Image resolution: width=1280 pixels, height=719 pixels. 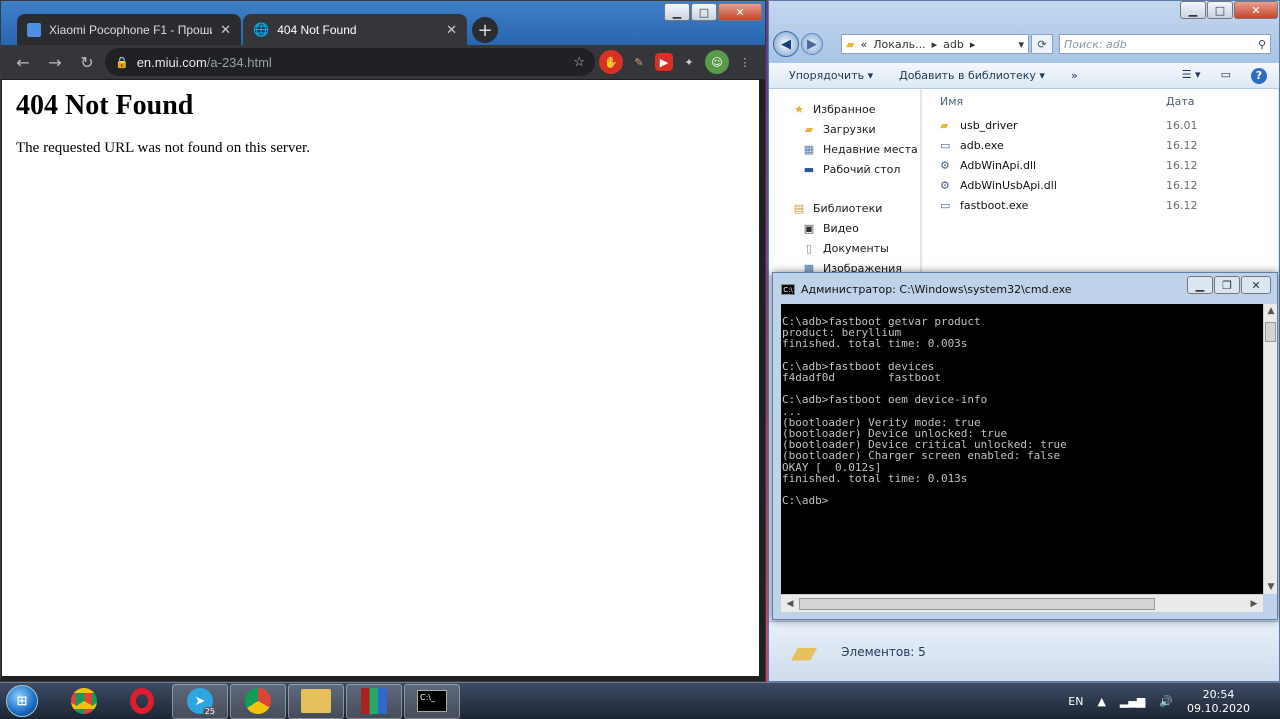 What do you see at coordinates (1166, 701) in the screenshot?
I see `volume-icon: 🔊` at bounding box center [1166, 701].